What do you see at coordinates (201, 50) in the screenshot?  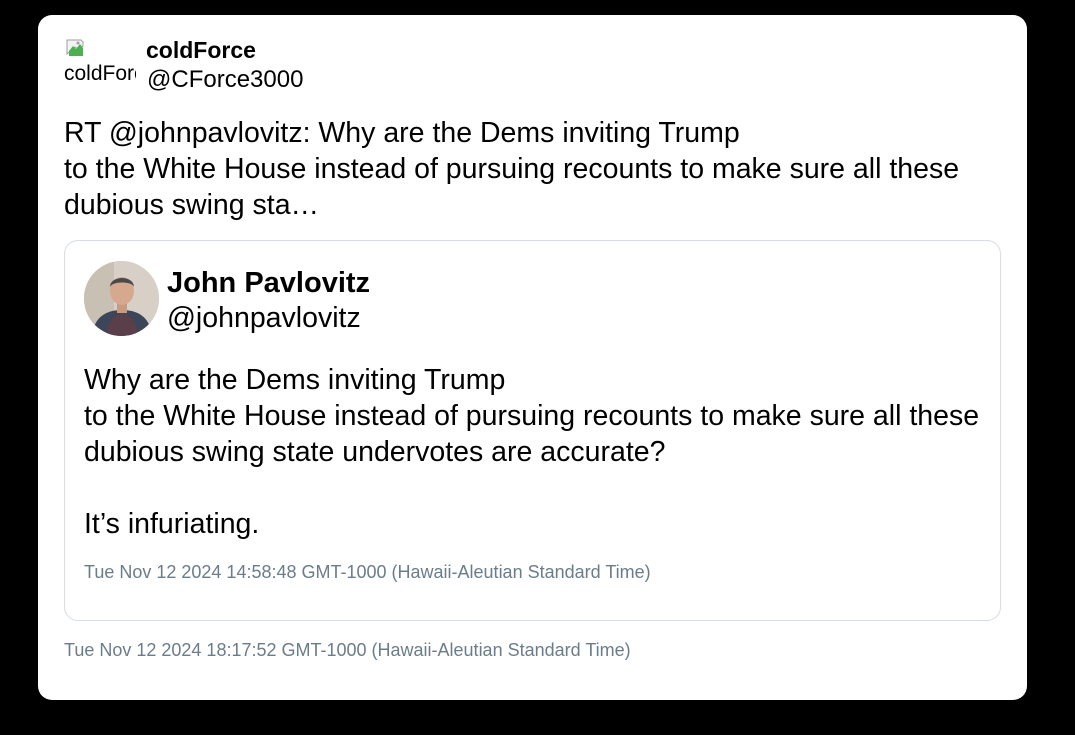 I see `author-name: coldForce` at bounding box center [201, 50].